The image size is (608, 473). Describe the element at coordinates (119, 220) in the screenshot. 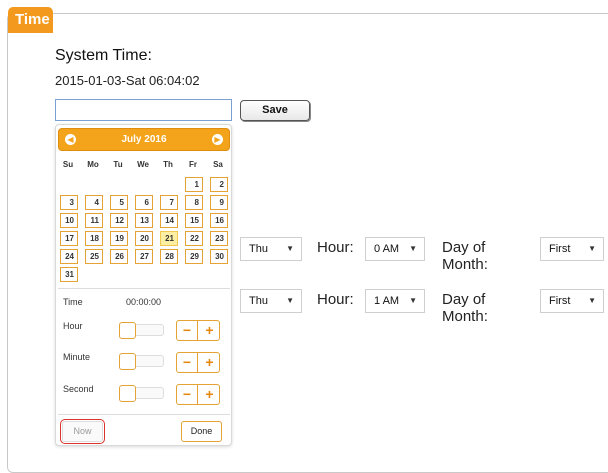

I see `day-cell: 12` at that location.